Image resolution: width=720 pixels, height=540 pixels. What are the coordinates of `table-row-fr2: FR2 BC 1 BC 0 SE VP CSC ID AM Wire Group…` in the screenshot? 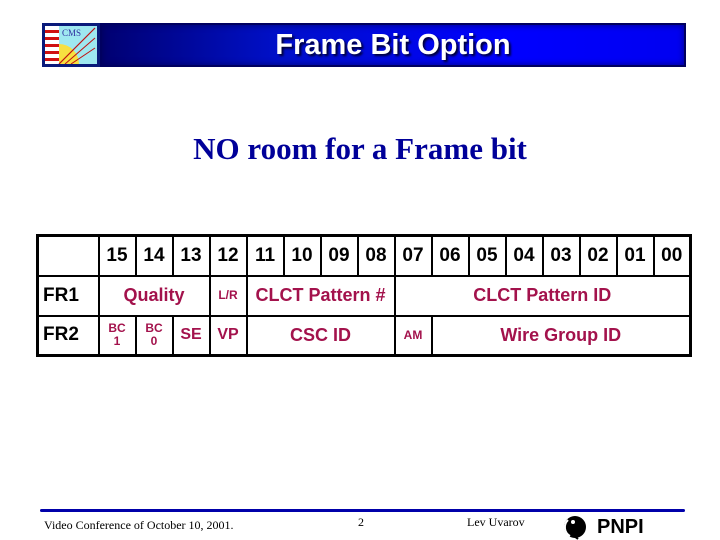 It's located at (364, 335).